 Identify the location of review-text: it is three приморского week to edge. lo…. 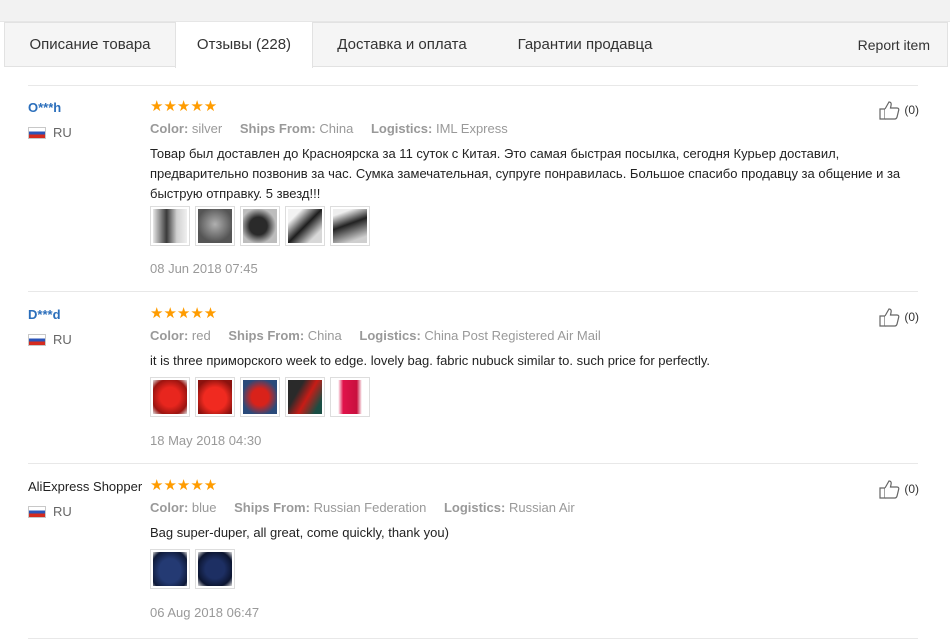
(430, 360).